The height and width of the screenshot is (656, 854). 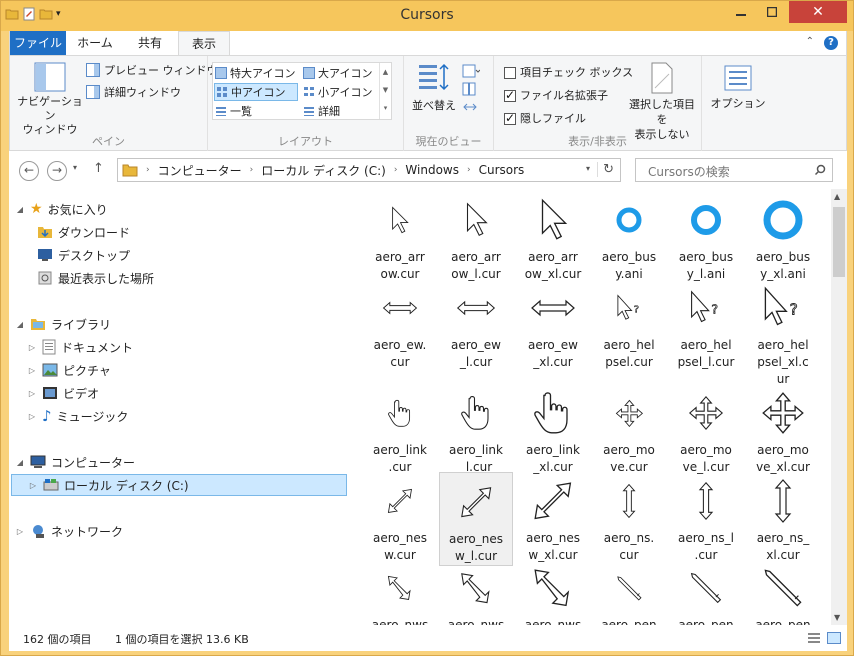 I want to click on file-item: aero_ns_ xl.cur, so click(x=783, y=518).